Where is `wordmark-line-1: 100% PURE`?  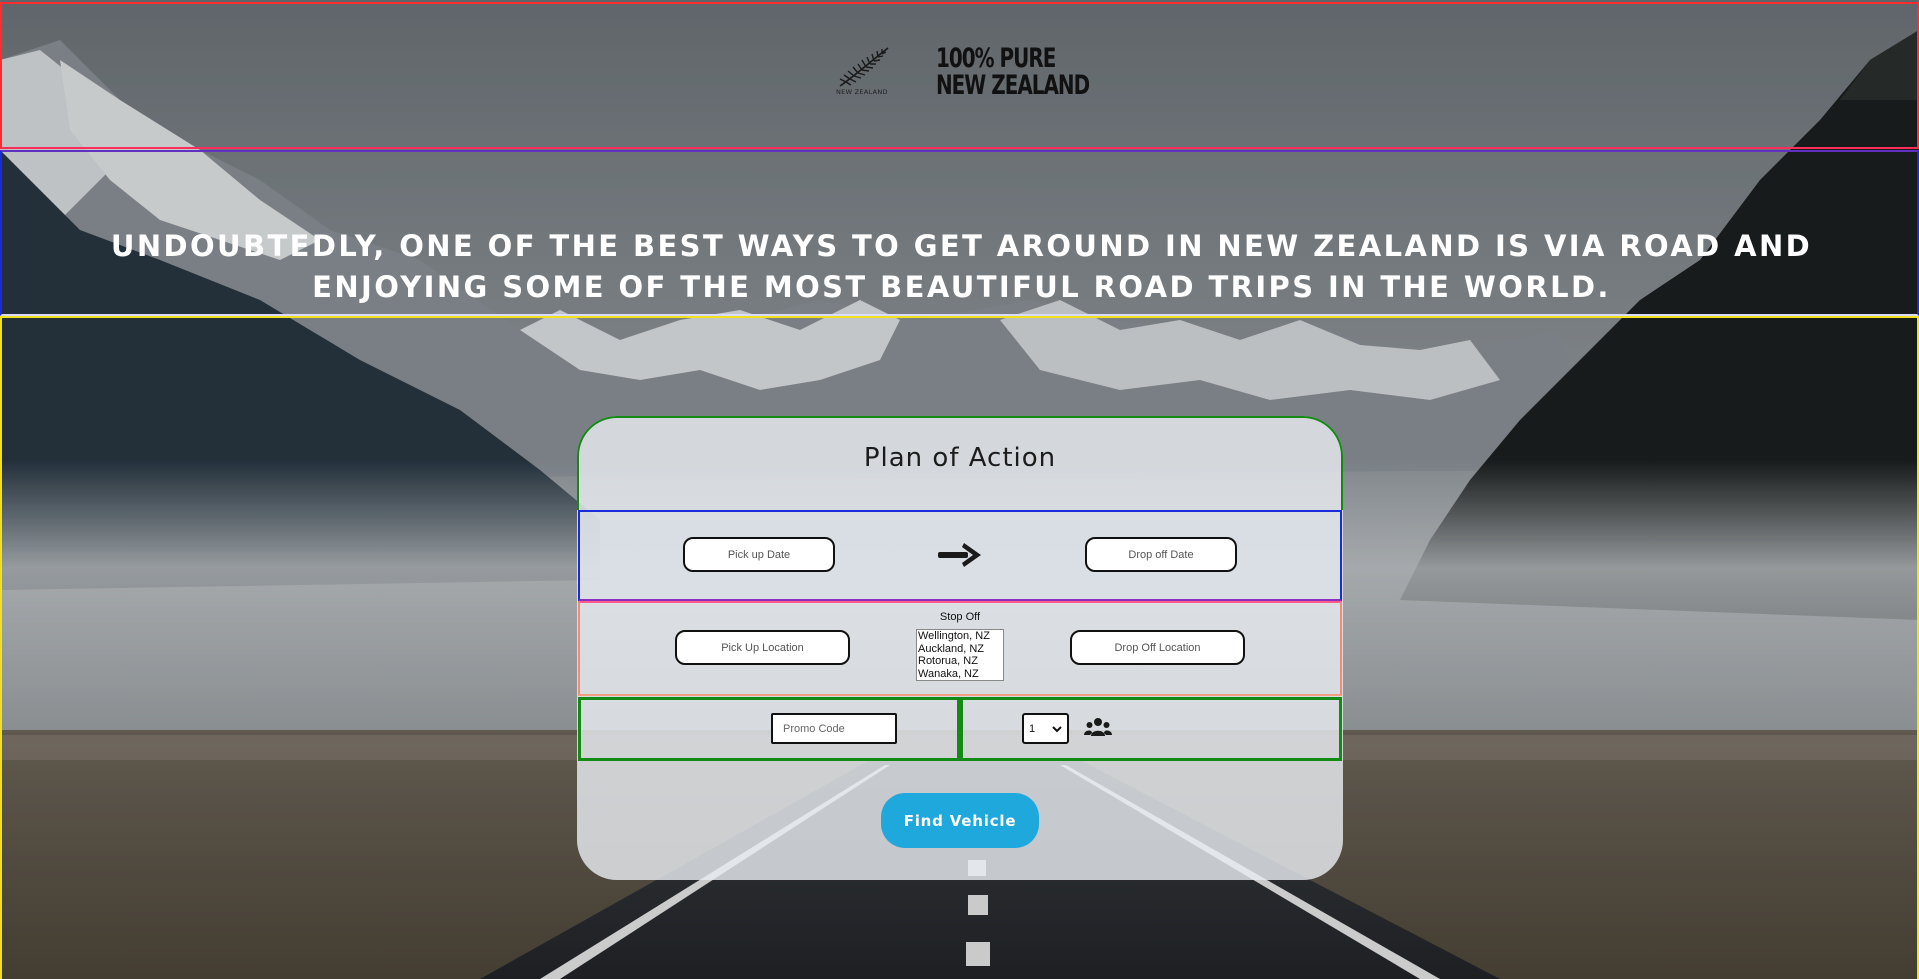
wordmark-line-1: 100% PURE is located at coordinates (996, 58).